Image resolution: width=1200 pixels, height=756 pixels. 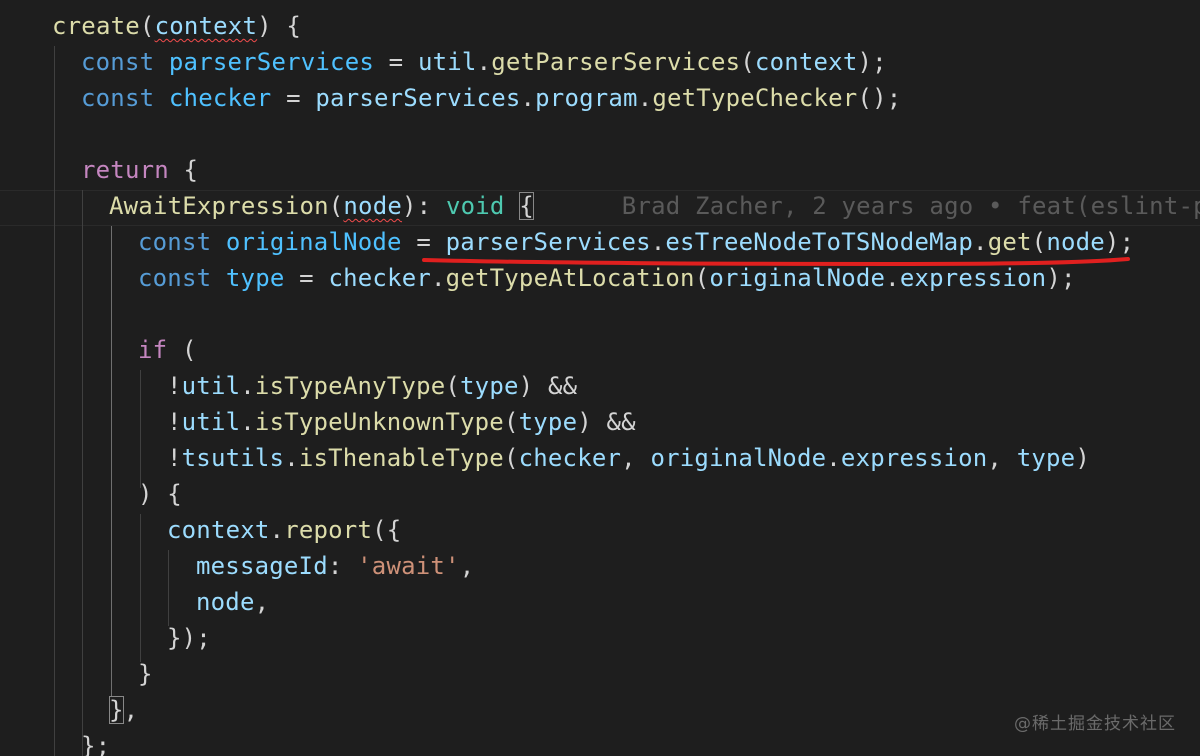 What do you see at coordinates (328, 530) in the screenshot?
I see `token-function: report` at bounding box center [328, 530].